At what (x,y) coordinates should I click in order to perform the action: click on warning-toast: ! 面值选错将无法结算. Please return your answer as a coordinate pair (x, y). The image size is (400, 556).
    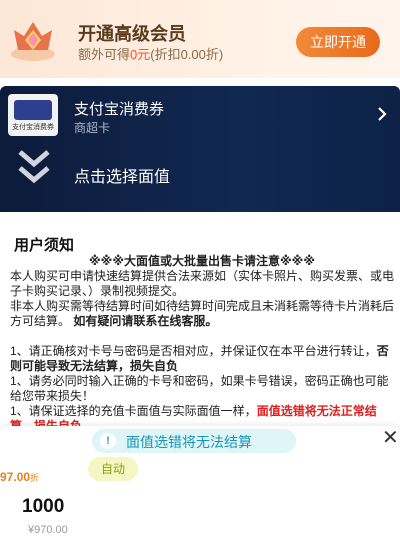
    Looking at the image, I should click on (194, 441).